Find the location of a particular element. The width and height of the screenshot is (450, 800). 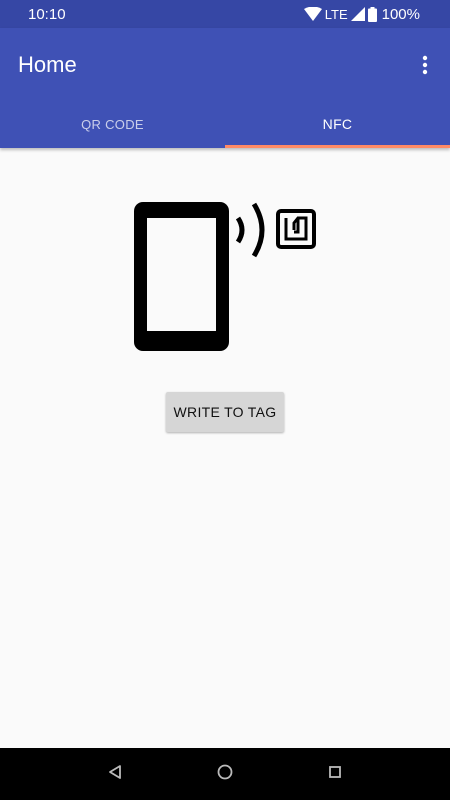

app-title: Home is located at coordinates (47, 64).